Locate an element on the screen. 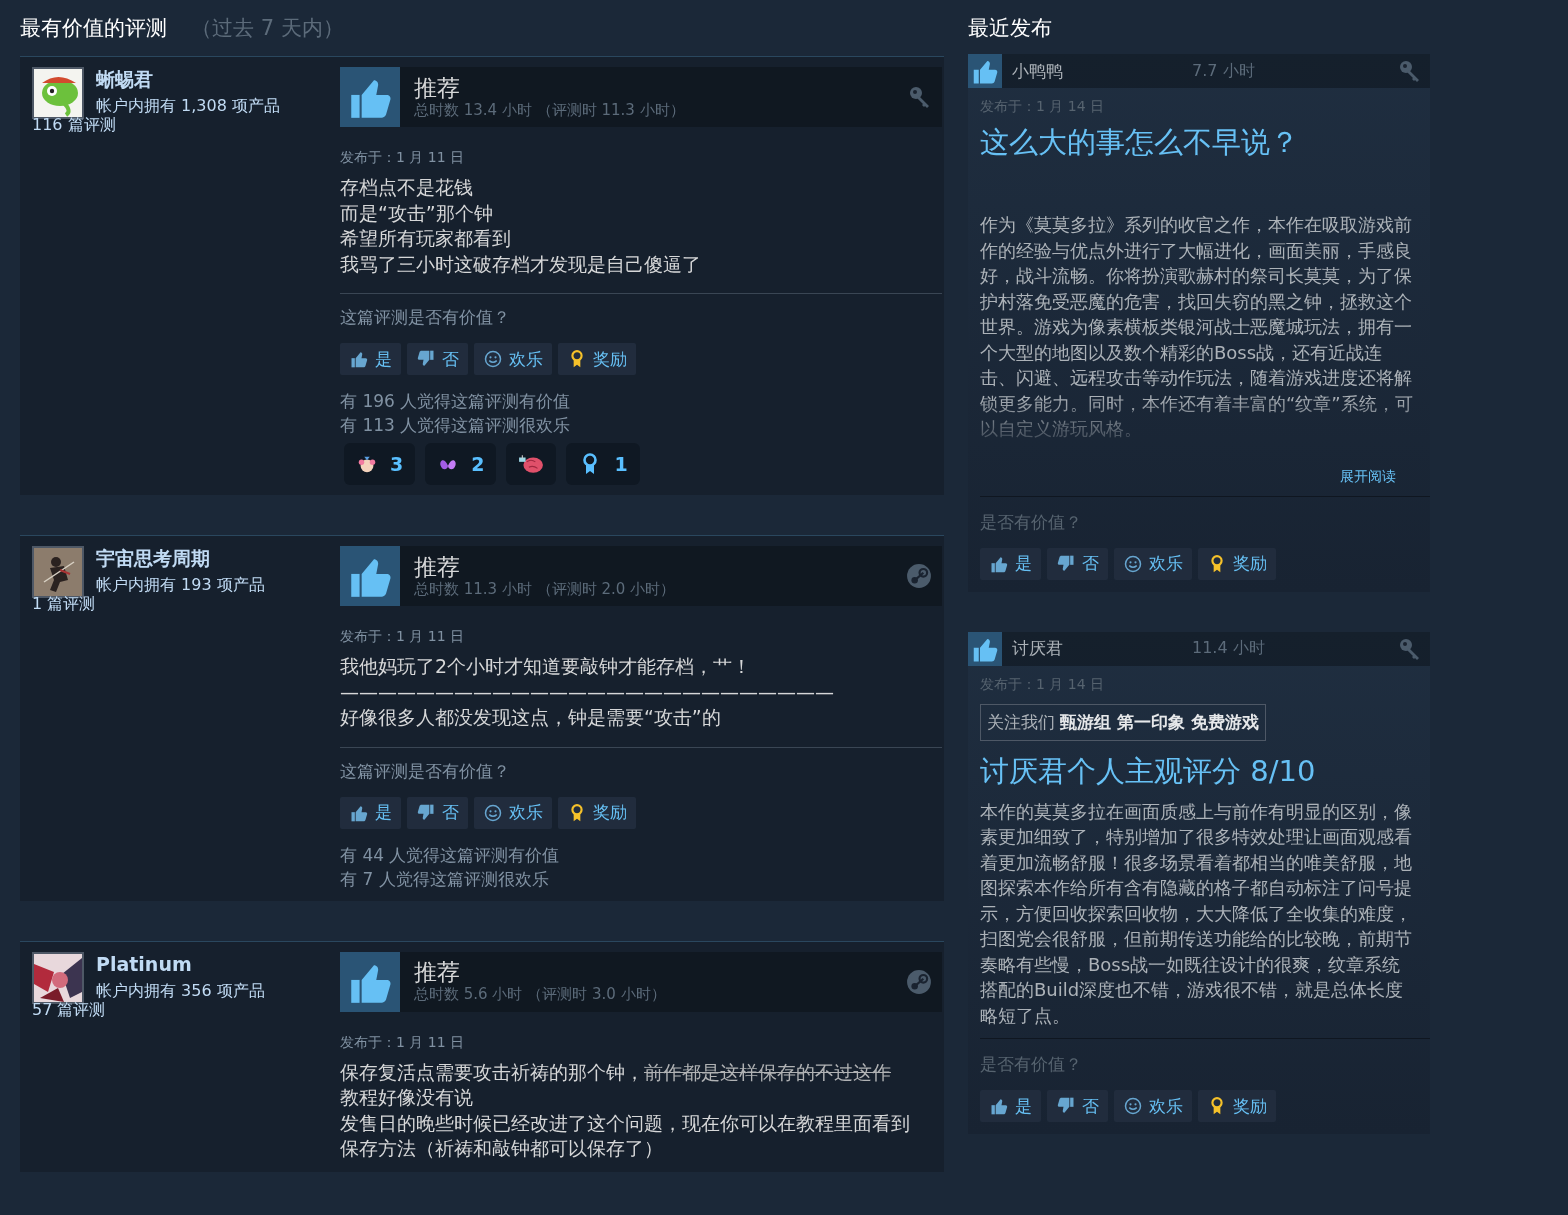 This screenshot has height=1215, width=1568. review-text: 本作的莫莫多拉在画面质感上与前作有明显的区别，像素更加细致了，特别增加了很多特效处理让画面观感看着更加流畅舒服！很多场景看着都相当的唯美舒服，地图探索本作给所有含有隐藏的格子都自动标注了问号提示，方便回收探索回收物，大大降低了全收集的难度，扫图党会很舒服，但前期传送功能给的比较晚，前期节奏略有些慢，Boss战一如既往设计的很爽，纹章系统搭配的Build深度也不错，游戏很不错，就是总体长度略短了点。 is located at coordinates (1196, 913).